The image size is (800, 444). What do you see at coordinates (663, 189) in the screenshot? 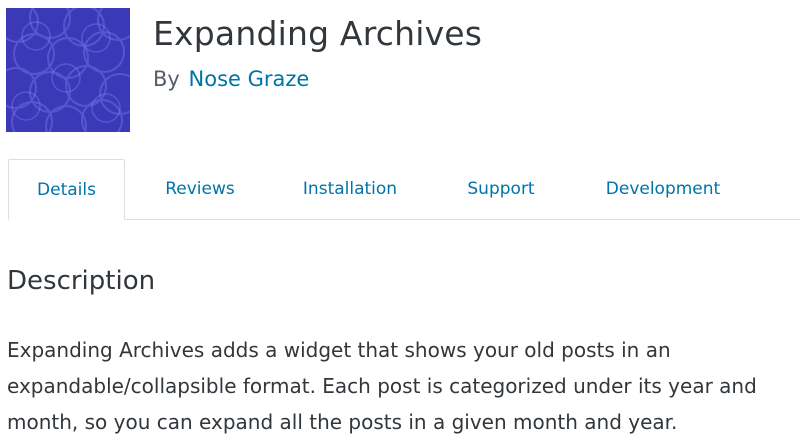
I see `tab-development: Development` at bounding box center [663, 189].